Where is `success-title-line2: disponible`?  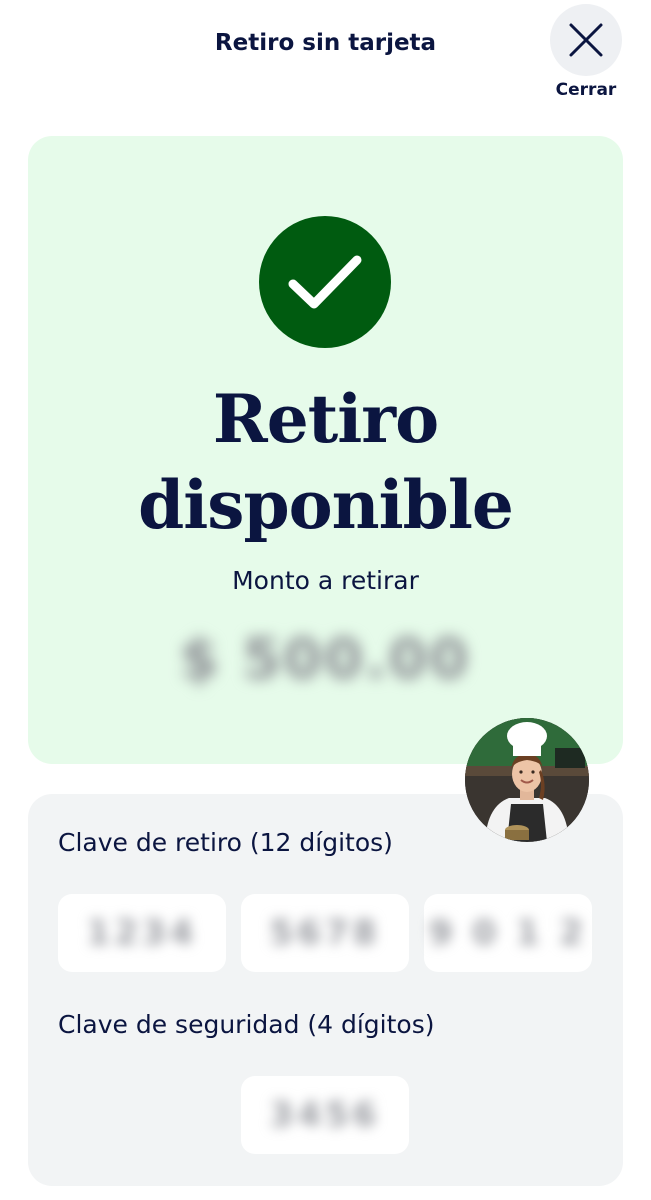
success-title-line2: disponible is located at coordinates (326, 505).